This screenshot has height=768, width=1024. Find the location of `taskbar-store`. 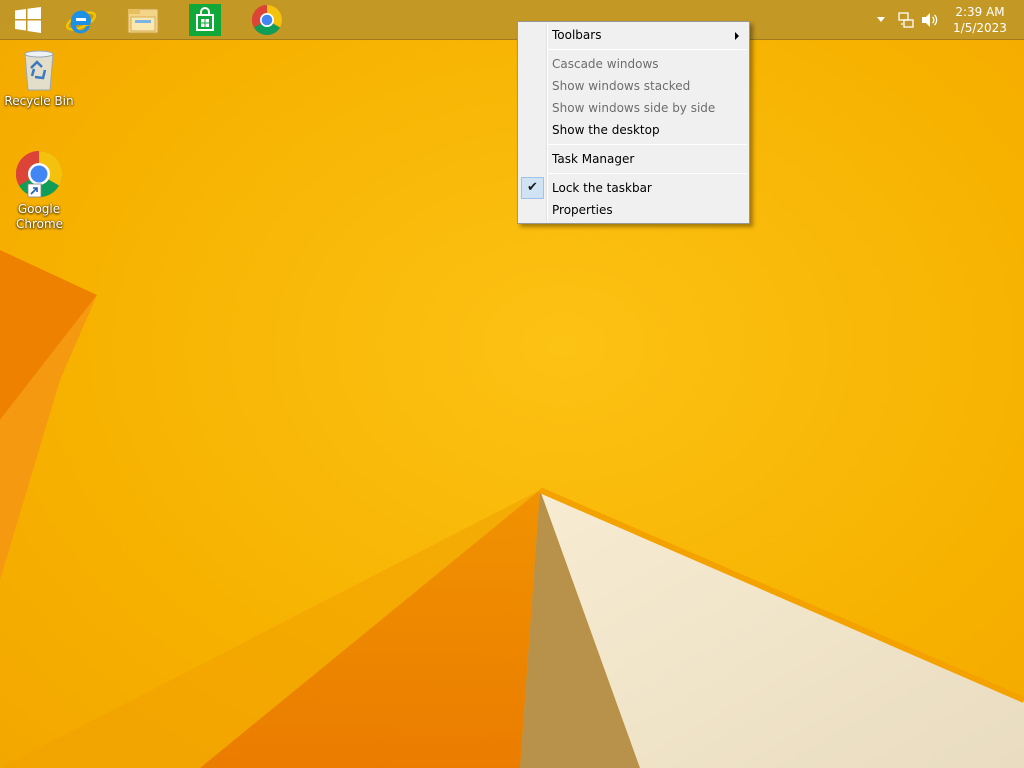

taskbar-store is located at coordinates (205, 20).